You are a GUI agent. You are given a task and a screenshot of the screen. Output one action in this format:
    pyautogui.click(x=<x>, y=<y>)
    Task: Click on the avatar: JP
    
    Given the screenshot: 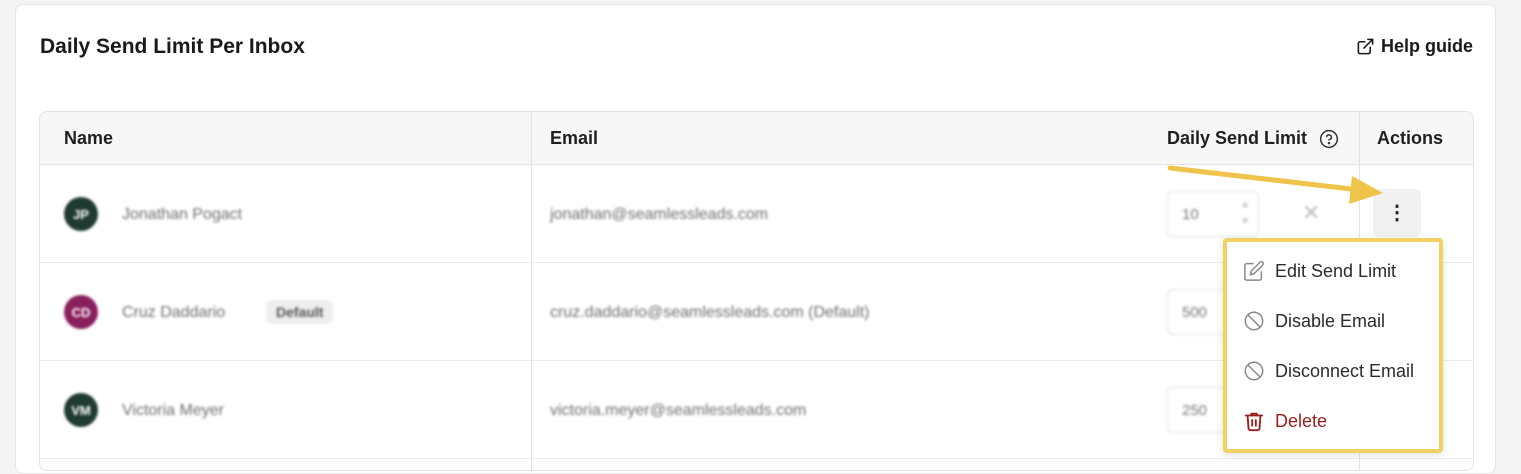 What is the action you would take?
    pyautogui.click(x=81, y=214)
    